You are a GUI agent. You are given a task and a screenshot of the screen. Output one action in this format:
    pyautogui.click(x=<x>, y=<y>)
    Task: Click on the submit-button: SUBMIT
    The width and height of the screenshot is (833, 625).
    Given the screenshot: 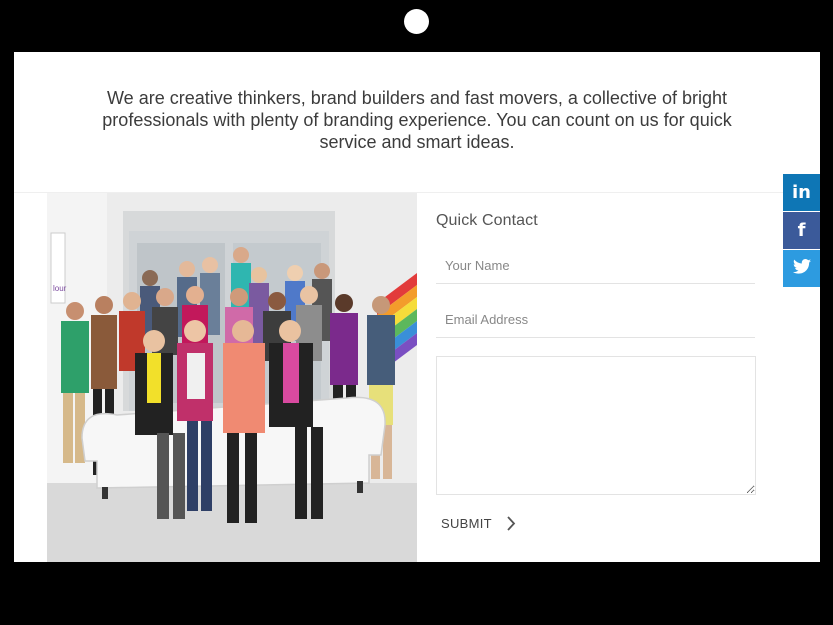 What is the action you would take?
    pyautogui.click(x=481, y=523)
    